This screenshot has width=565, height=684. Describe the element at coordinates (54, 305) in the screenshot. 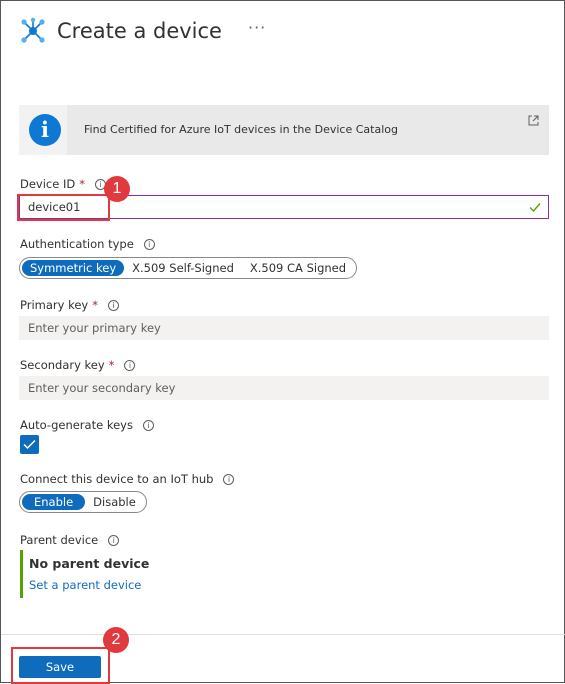

I see `primary-key-label-text: Primary key` at that location.